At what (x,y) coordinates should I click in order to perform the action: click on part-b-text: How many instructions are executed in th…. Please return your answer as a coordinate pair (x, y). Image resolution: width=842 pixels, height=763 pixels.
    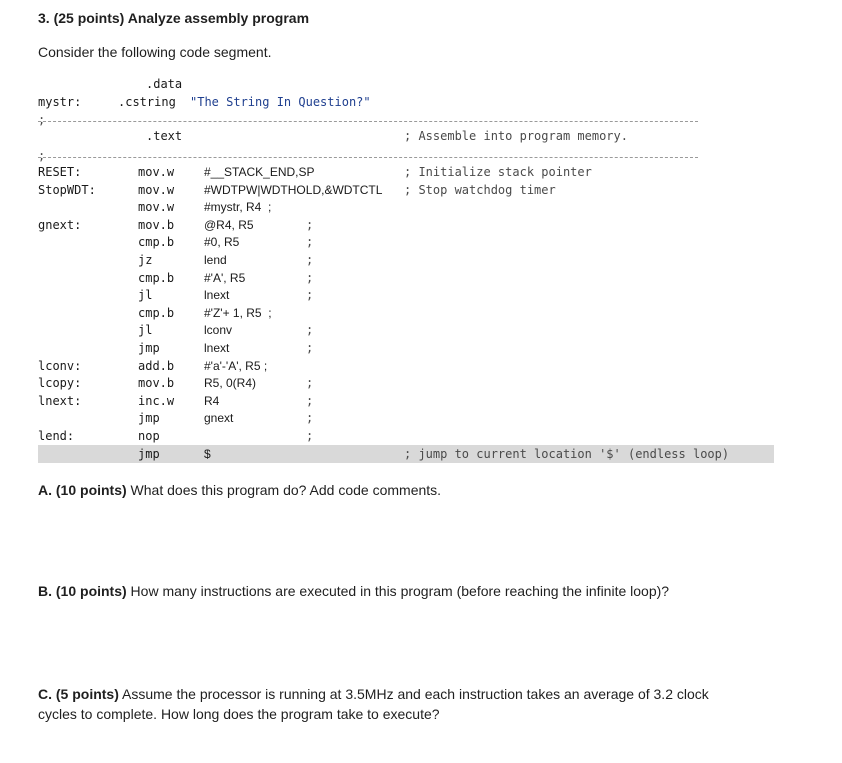
    Looking at the image, I should click on (398, 591).